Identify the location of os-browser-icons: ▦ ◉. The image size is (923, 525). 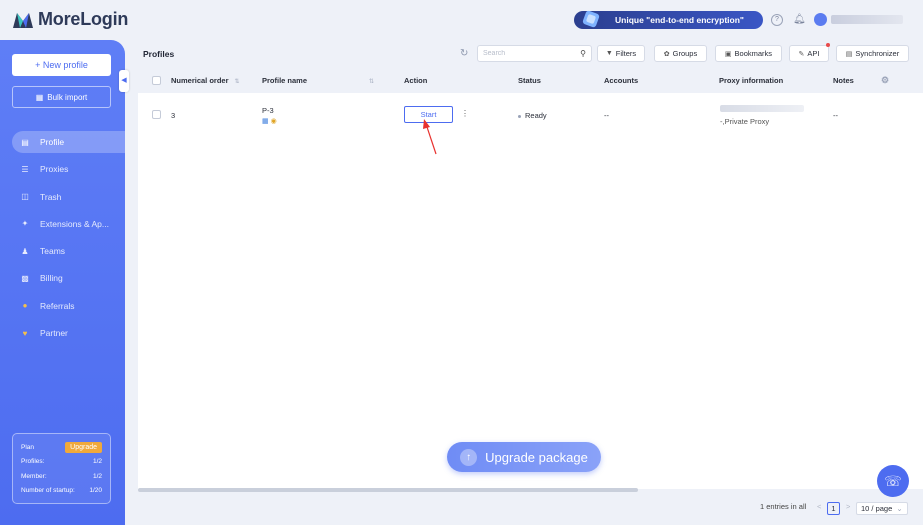
(269, 121).